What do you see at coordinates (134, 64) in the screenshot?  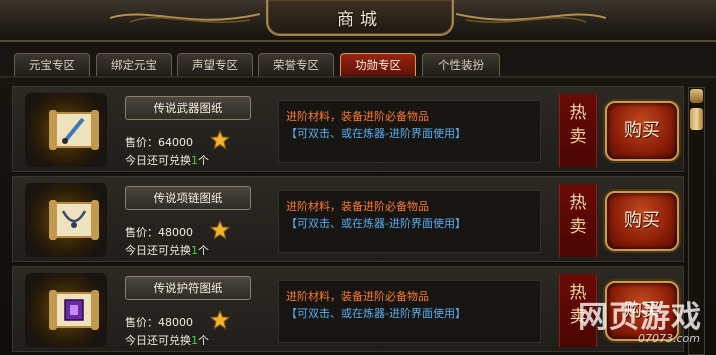 I see `tab-bound-yuanbao: 绑定元宝` at bounding box center [134, 64].